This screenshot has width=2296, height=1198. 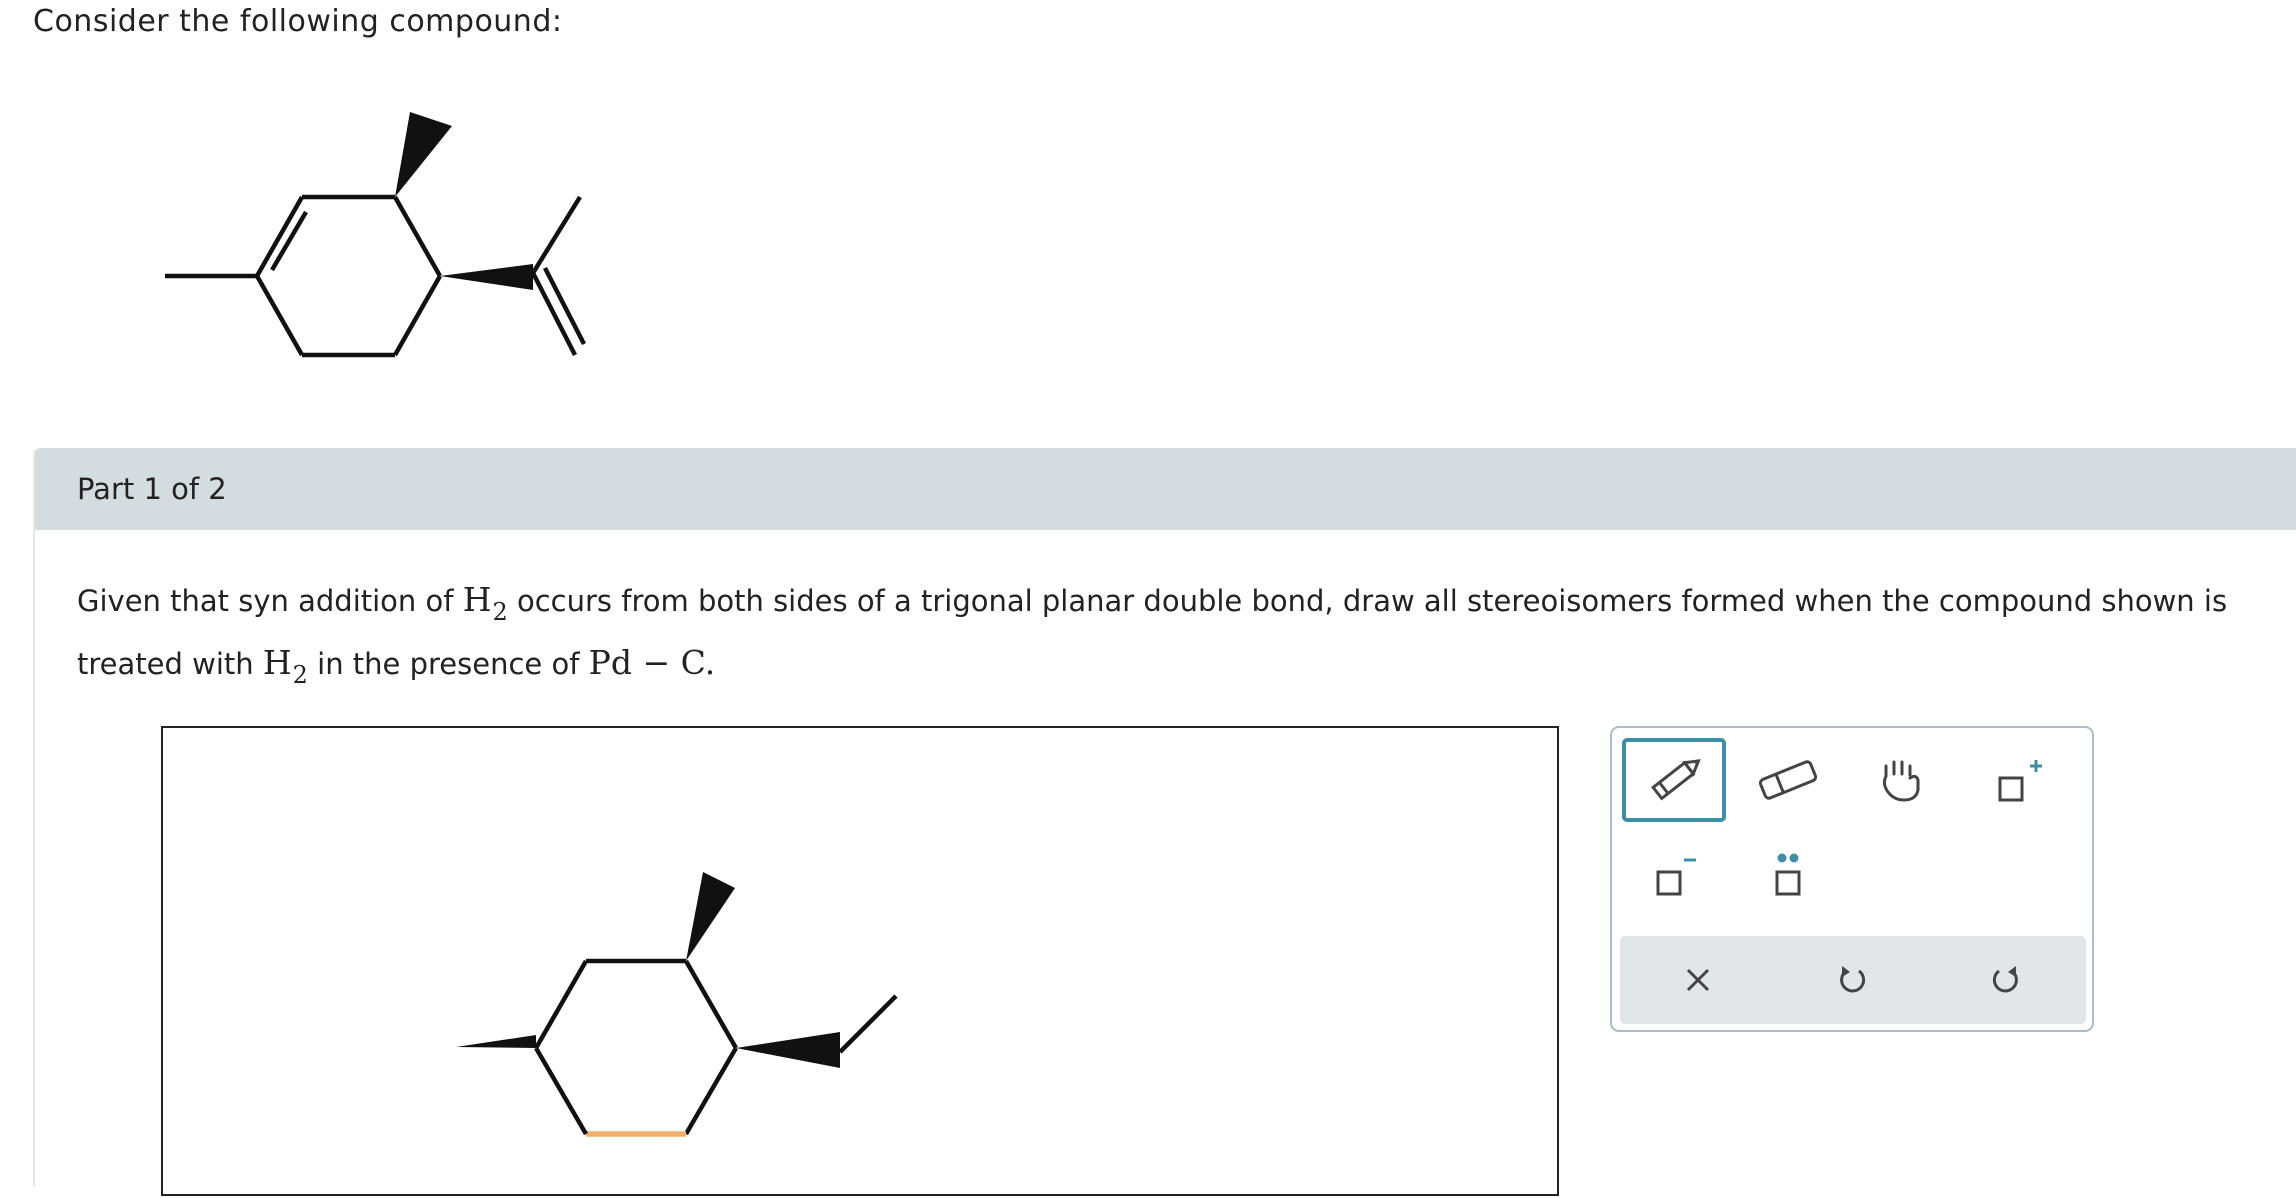 I want to click on hand-tool, so click(x=1902, y=780).